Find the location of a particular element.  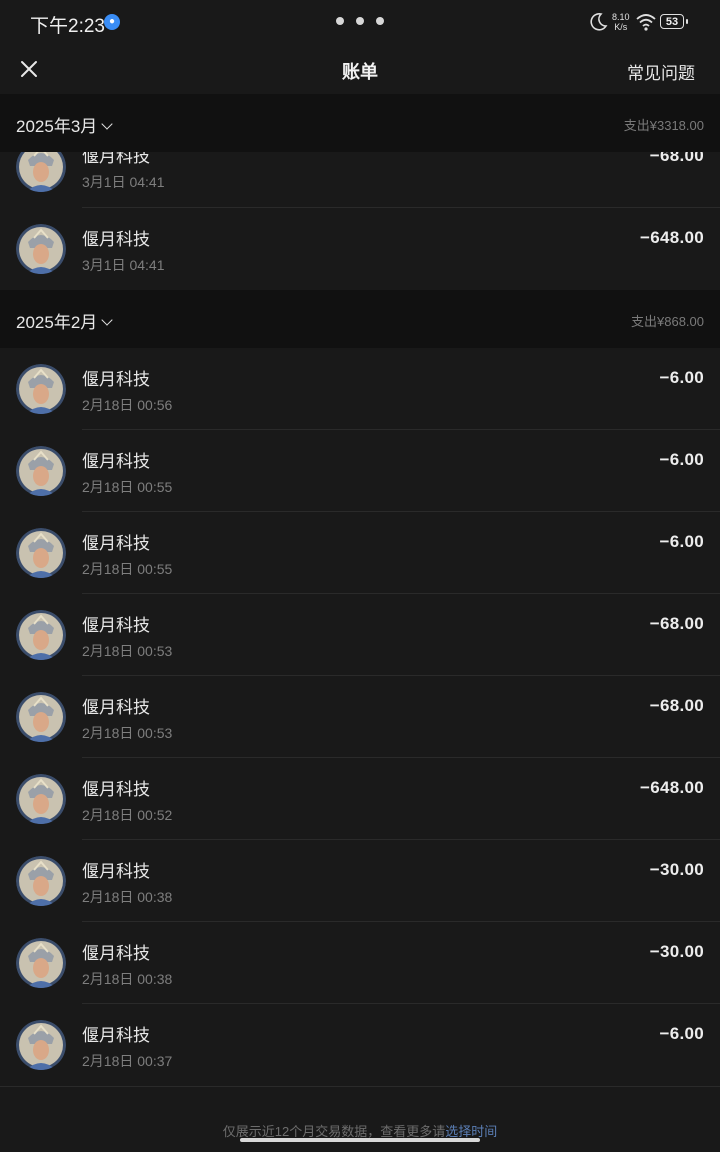

month-label: 2025年3月 is located at coordinates (57, 126).